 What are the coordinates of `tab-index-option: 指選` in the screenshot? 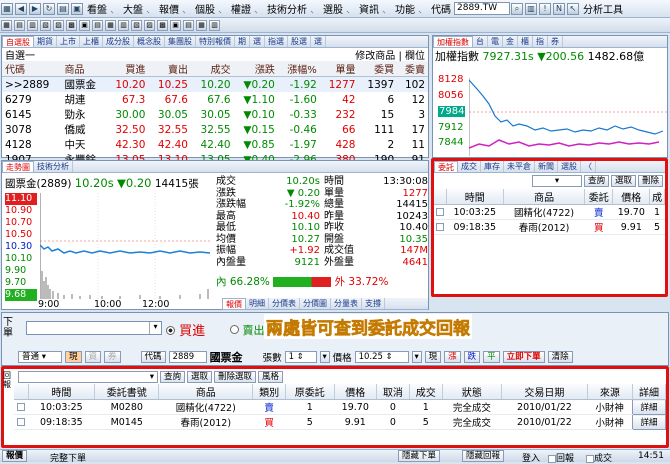 It's located at (276, 41).